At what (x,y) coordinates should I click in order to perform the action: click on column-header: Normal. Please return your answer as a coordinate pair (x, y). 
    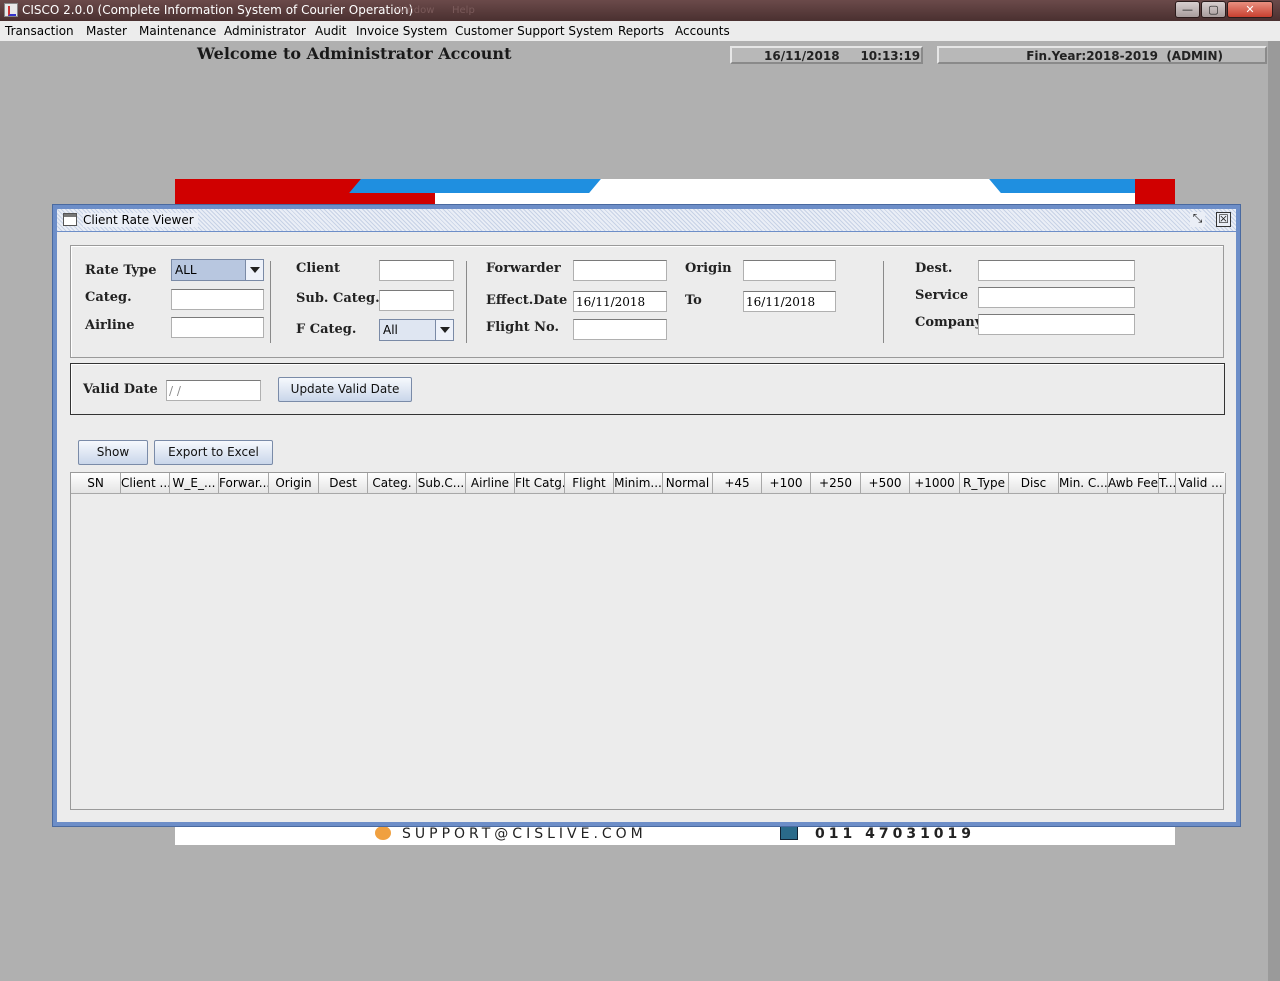
    Looking at the image, I should click on (688, 483).